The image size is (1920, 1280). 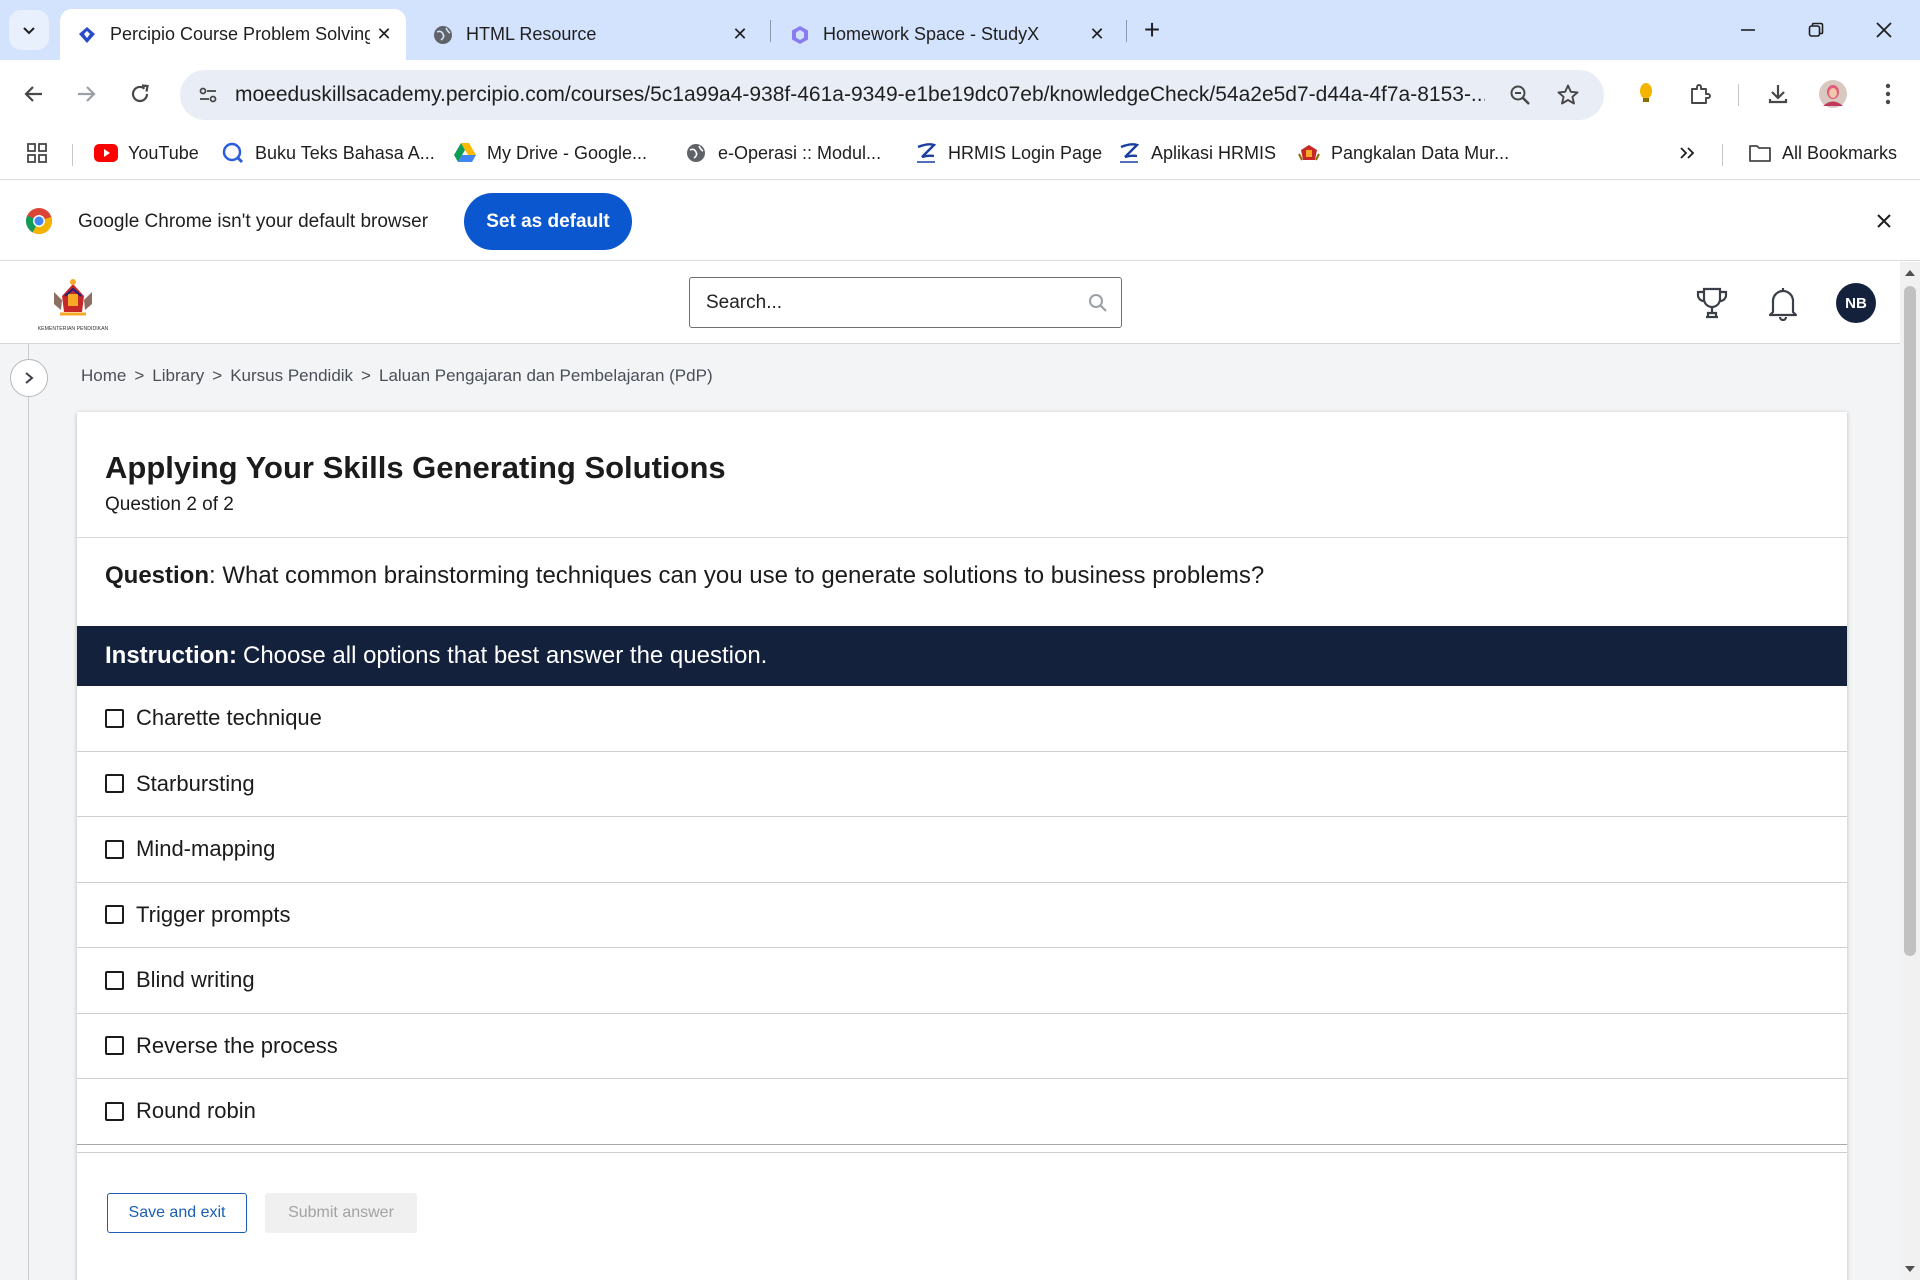 I want to click on youtube-icon, so click(x=106, y=153).